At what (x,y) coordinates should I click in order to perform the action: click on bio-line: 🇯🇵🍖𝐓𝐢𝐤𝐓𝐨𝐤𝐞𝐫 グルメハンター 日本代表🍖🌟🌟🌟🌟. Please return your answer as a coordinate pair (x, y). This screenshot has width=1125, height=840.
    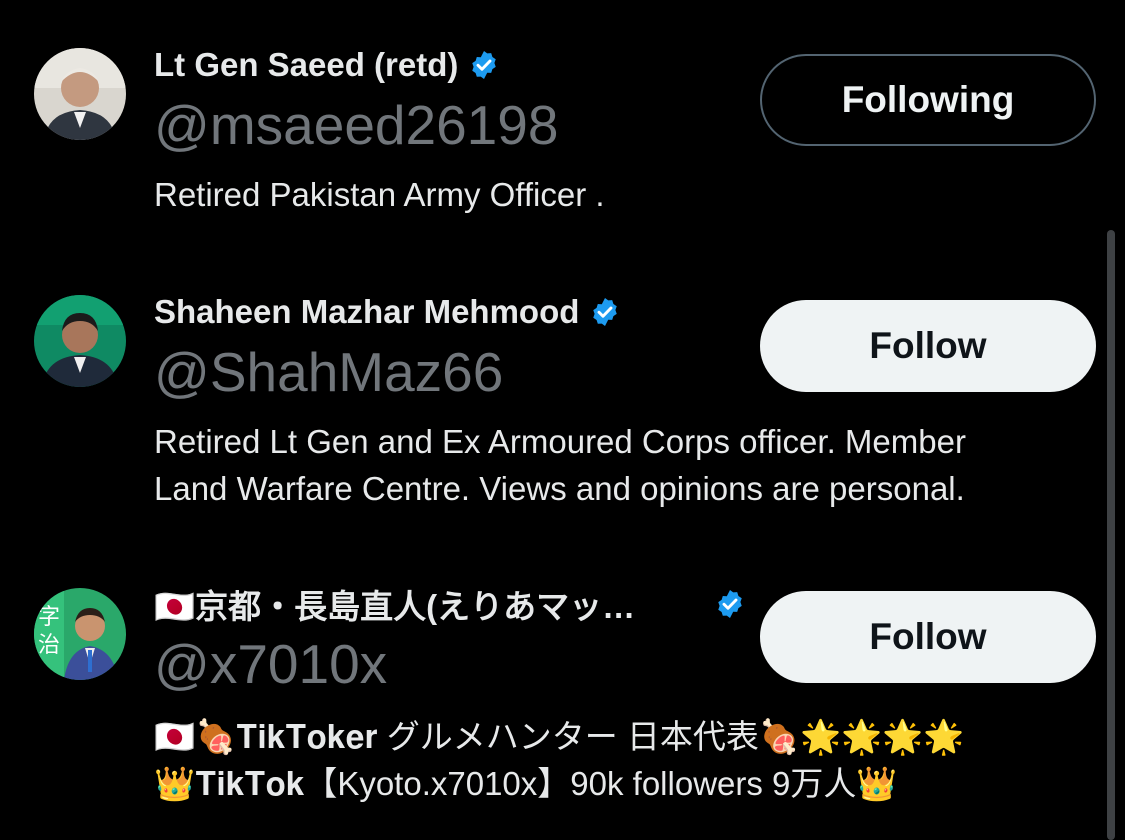
    Looking at the image, I should click on (559, 736).